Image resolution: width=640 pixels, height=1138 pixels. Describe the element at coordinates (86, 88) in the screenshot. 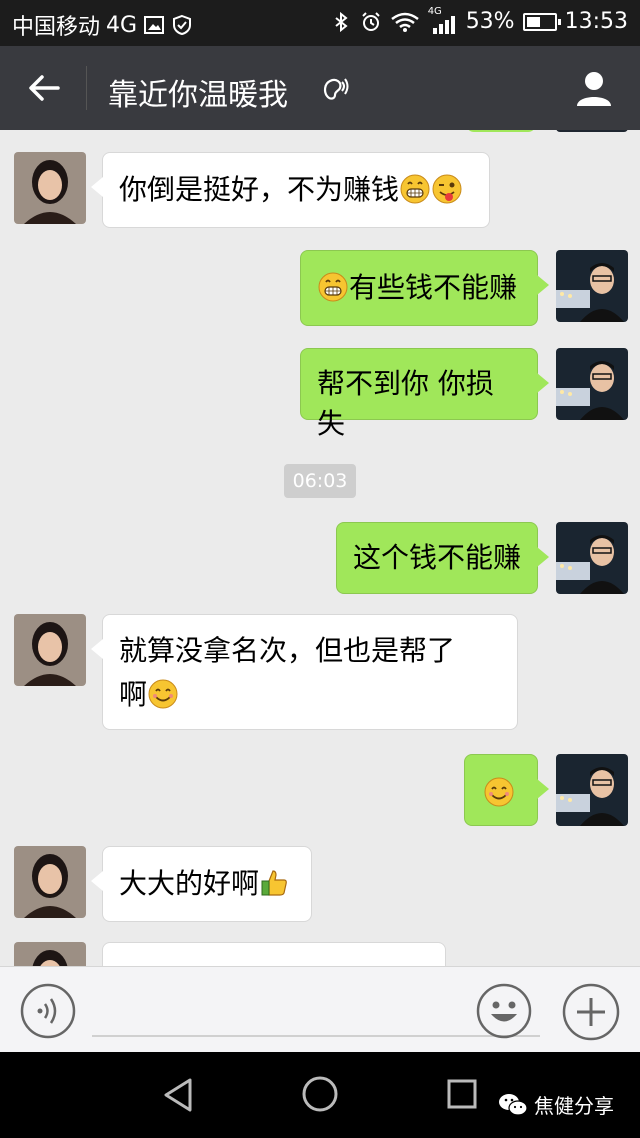

I see `header-divider` at that location.